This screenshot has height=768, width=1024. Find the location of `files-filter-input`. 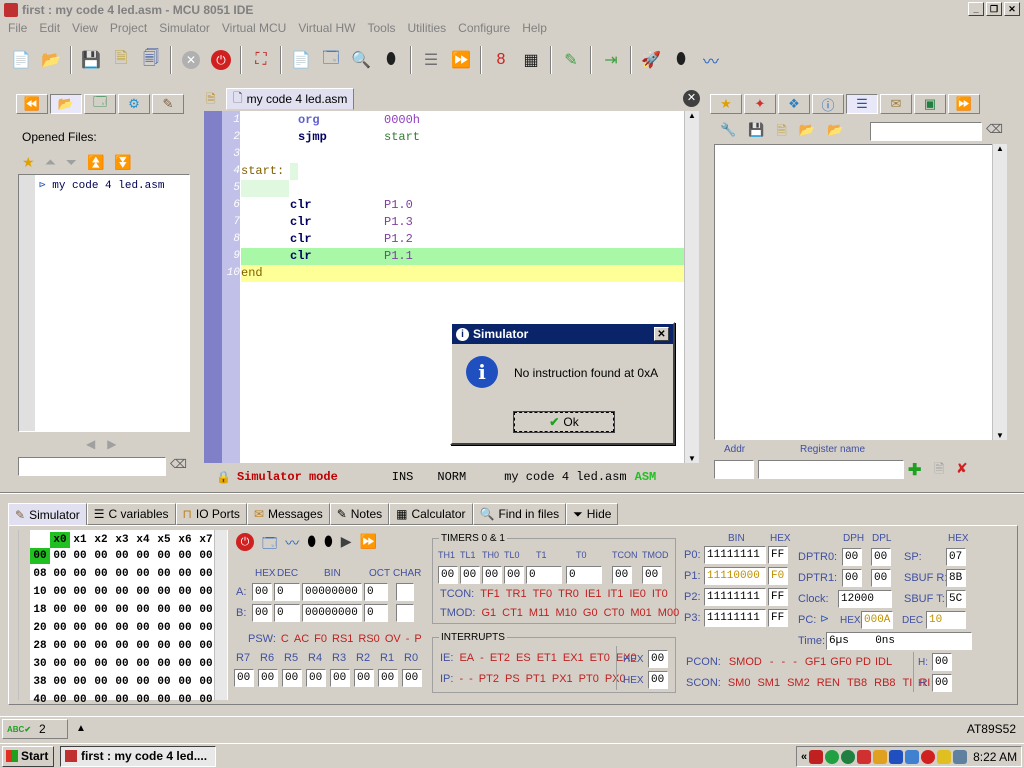

files-filter-input is located at coordinates (92, 466).